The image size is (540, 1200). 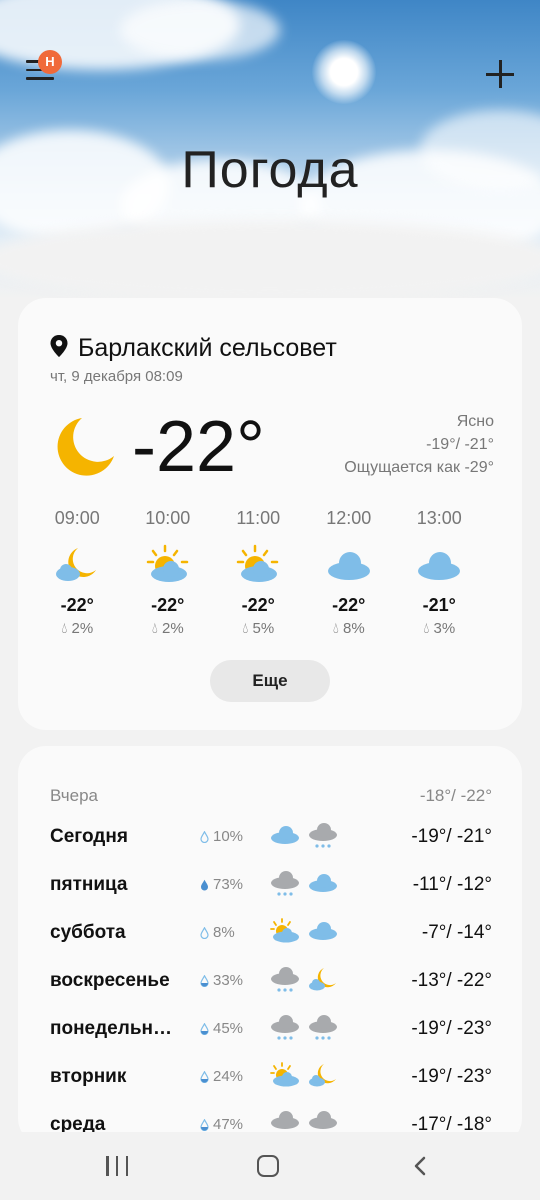 What do you see at coordinates (221, 1076) in the screenshot?
I see `day-precip: 24%` at bounding box center [221, 1076].